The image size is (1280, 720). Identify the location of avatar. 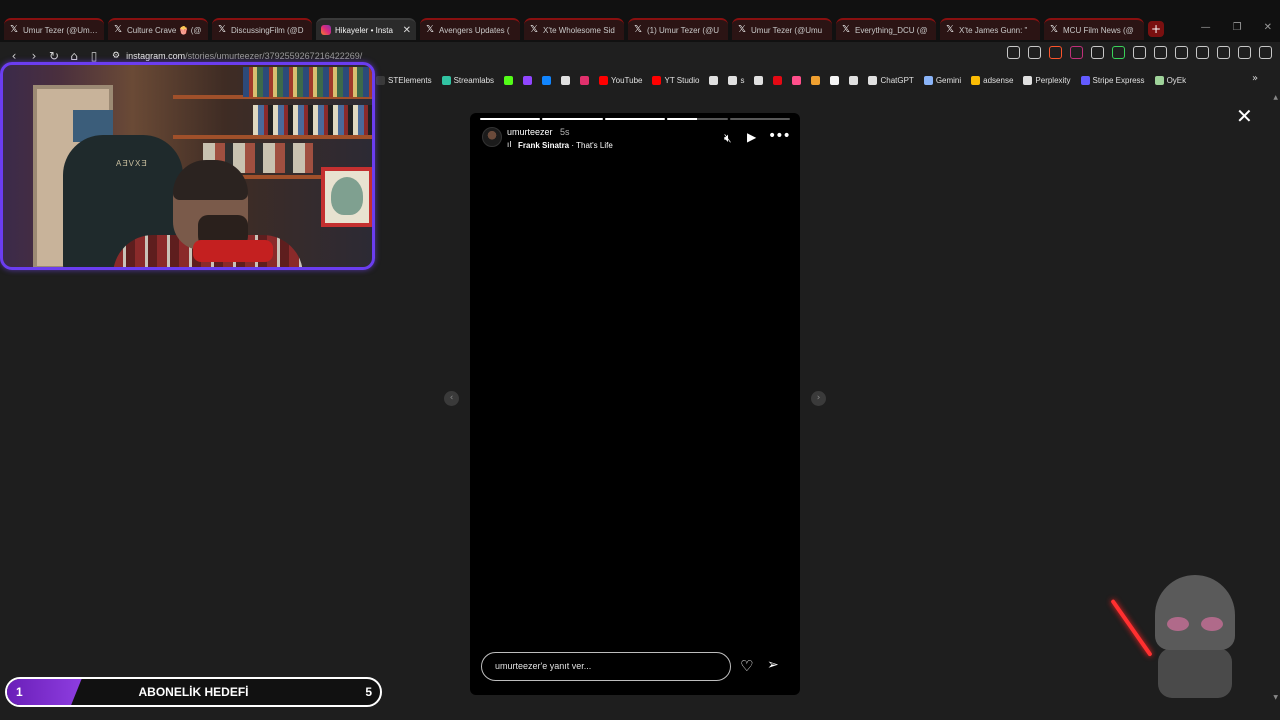
(492, 137).